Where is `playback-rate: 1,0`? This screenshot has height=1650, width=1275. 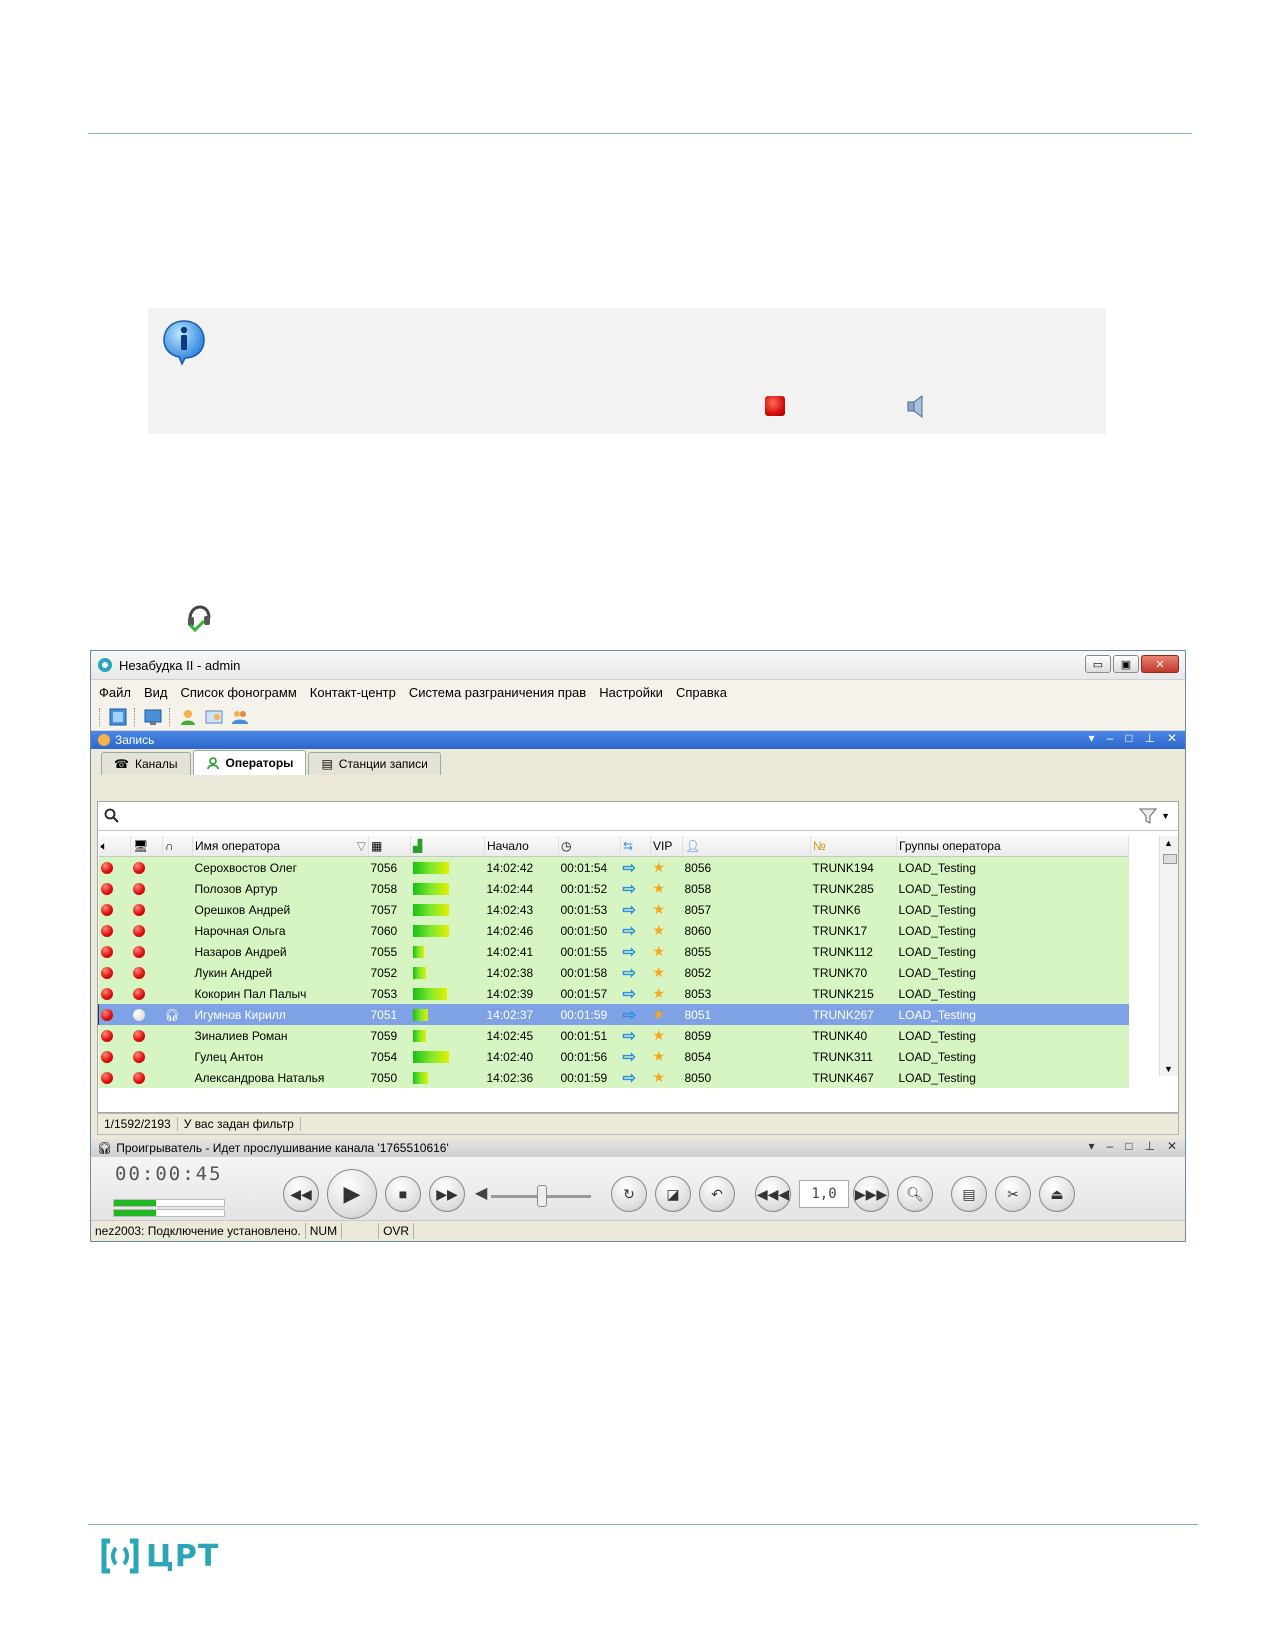
playback-rate: 1,0 is located at coordinates (824, 1194).